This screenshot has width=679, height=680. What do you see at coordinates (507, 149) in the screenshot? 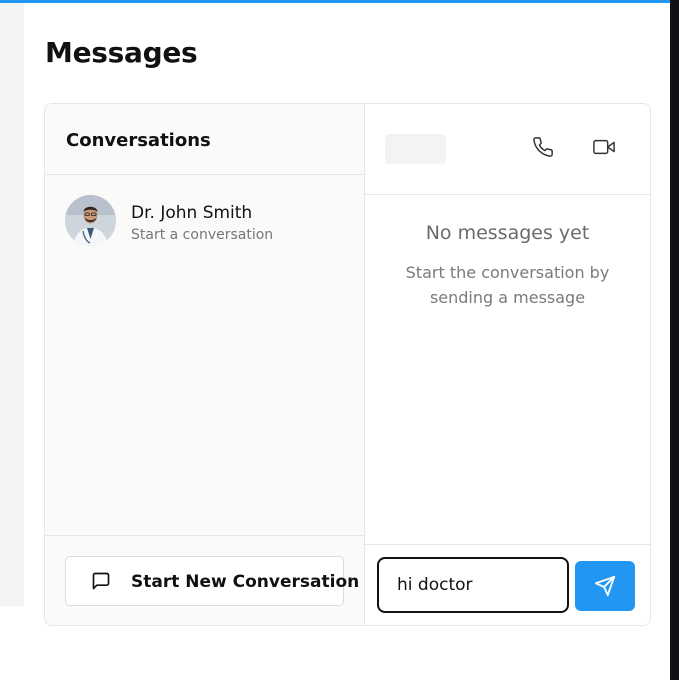
I see `chat-header` at bounding box center [507, 149].